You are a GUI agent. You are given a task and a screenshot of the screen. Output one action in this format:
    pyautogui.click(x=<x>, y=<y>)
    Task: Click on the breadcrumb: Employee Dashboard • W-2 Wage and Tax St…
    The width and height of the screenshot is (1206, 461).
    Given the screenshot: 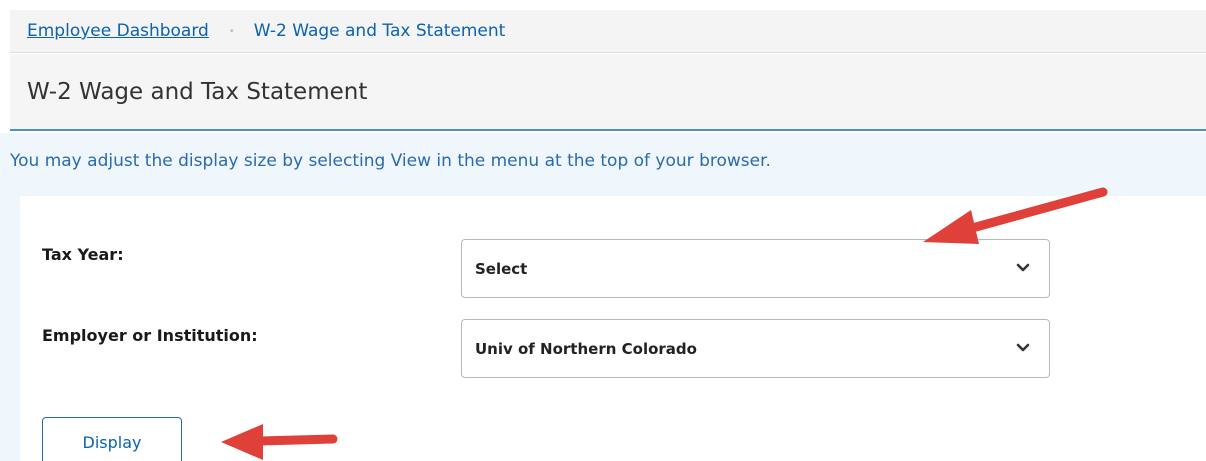 What is the action you would take?
    pyautogui.click(x=608, y=31)
    